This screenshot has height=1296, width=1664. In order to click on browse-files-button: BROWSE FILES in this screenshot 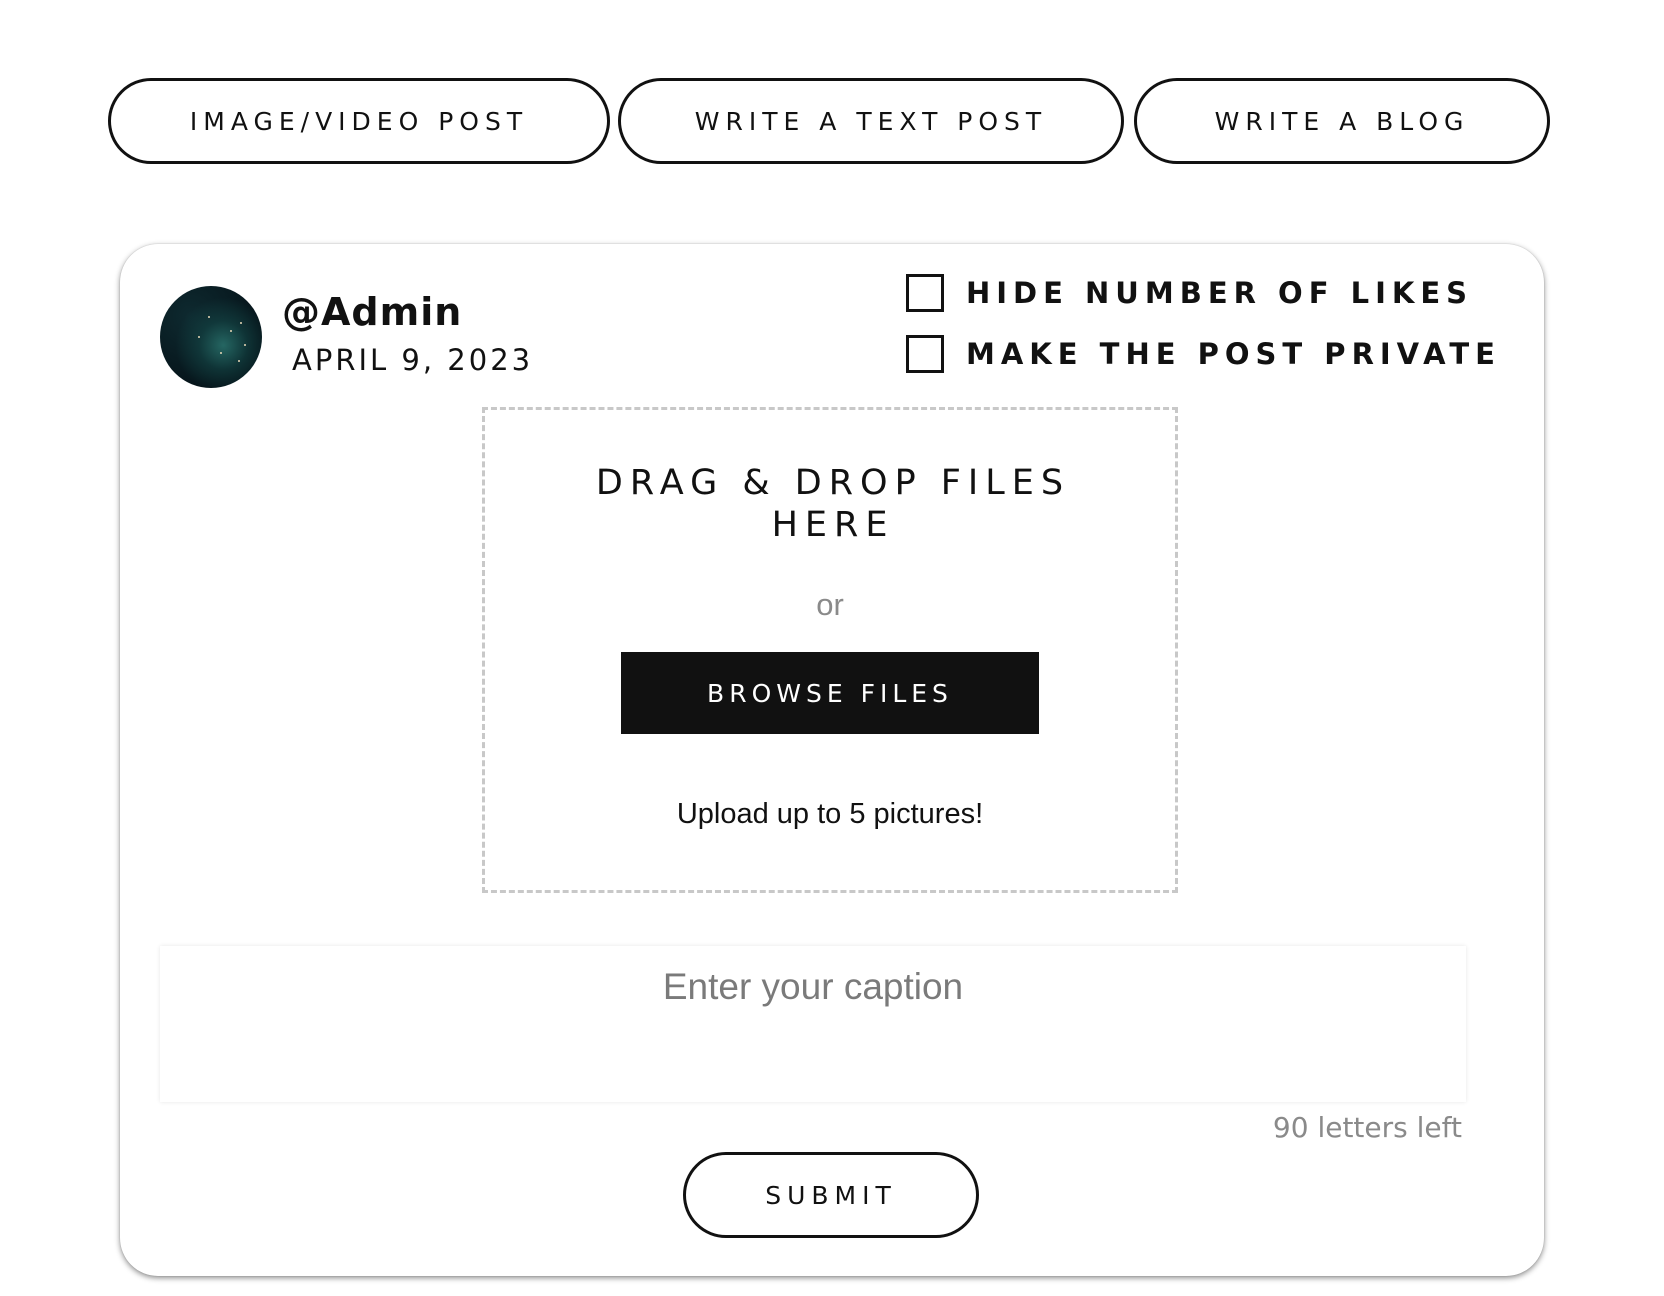, I will do `click(830, 693)`.